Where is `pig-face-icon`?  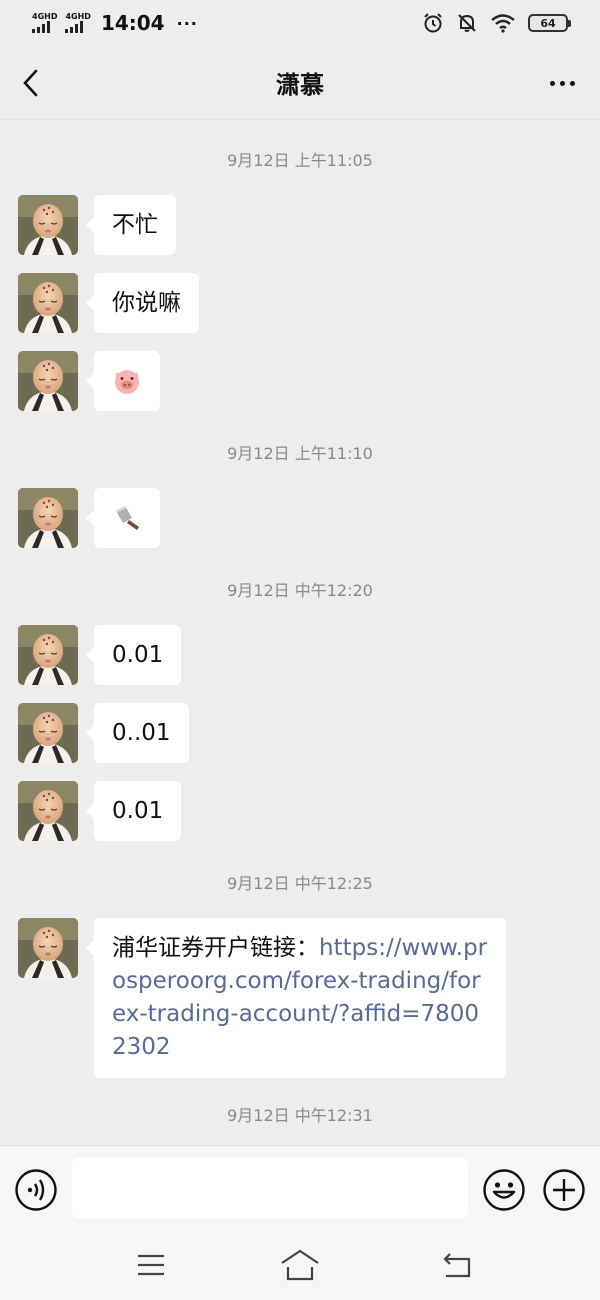 pig-face-icon is located at coordinates (127, 382).